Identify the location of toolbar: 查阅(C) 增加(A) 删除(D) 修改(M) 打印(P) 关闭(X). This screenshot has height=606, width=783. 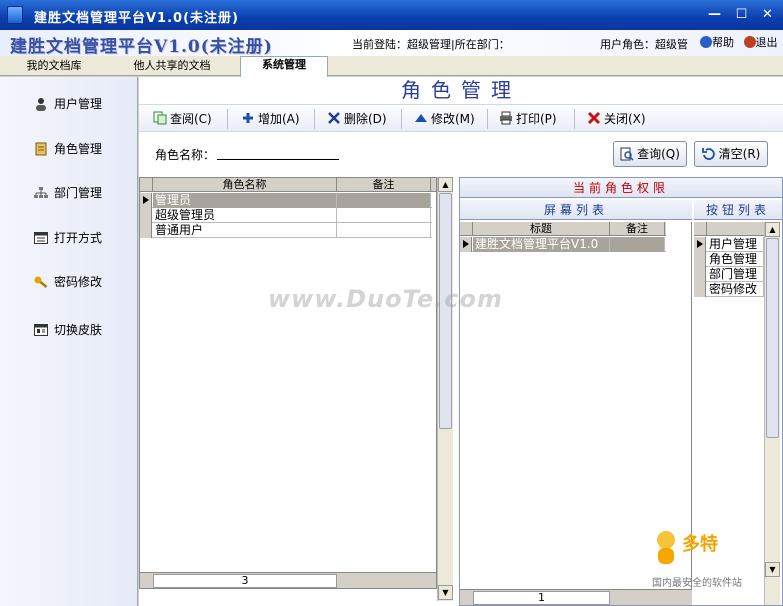
(461, 118).